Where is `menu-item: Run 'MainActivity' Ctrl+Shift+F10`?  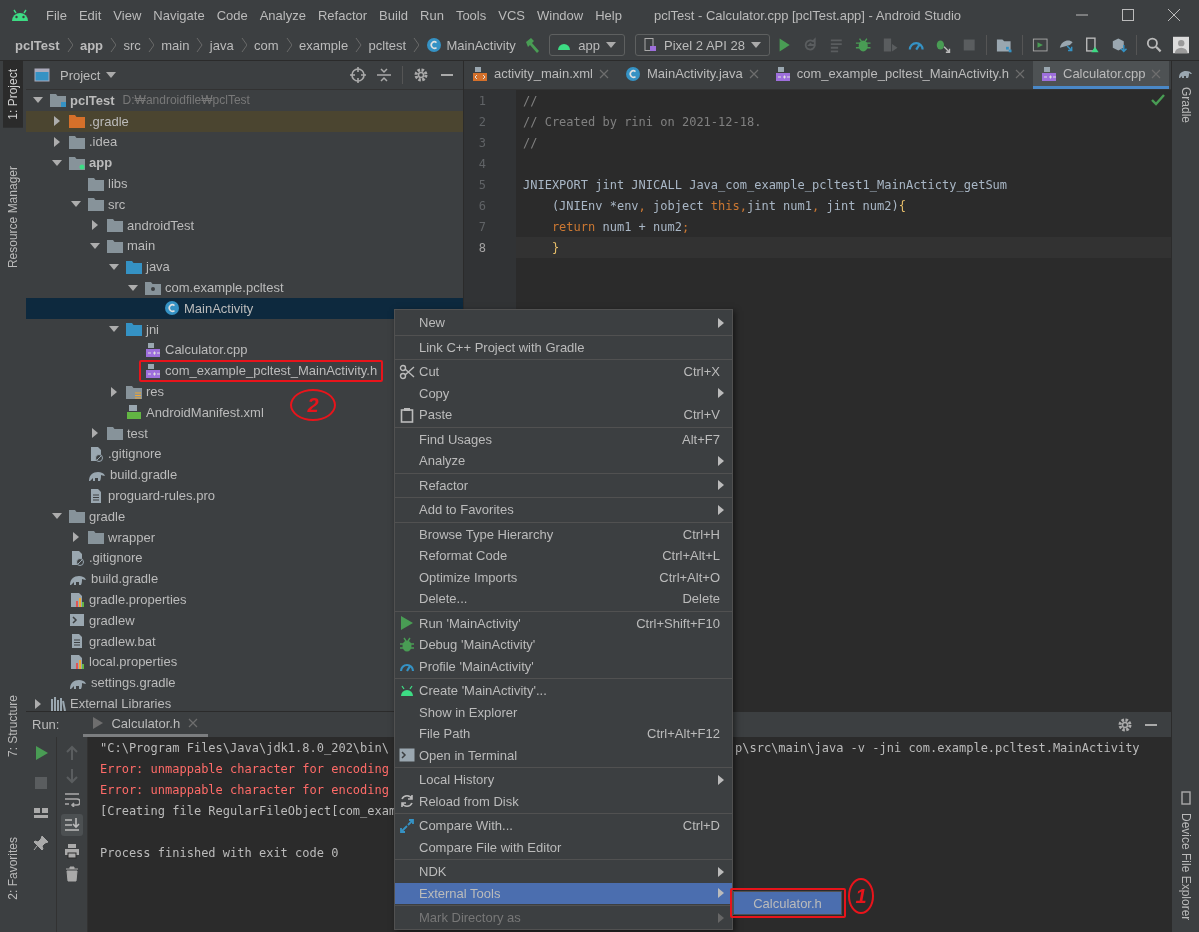 menu-item: Run 'MainActivity' Ctrl+Shift+F10 is located at coordinates (563, 623).